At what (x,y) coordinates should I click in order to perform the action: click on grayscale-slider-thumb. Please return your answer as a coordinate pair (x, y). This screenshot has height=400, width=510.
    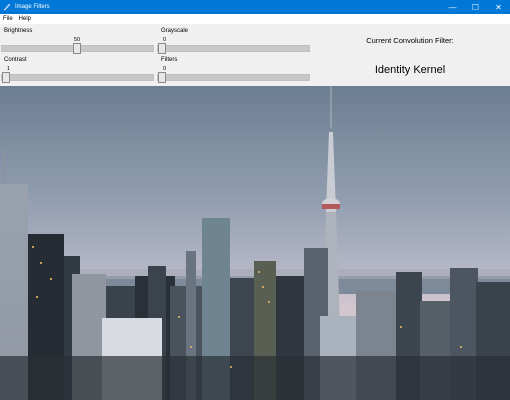
    Looking at the image, I should click on (162, 48).